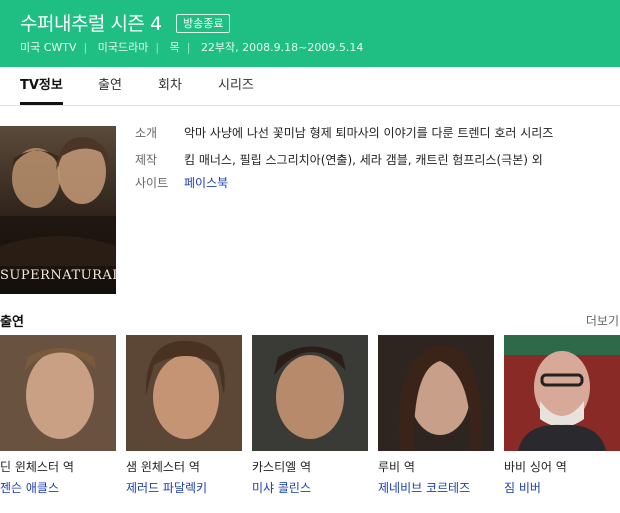 This screenshot has height=513, width=620. Describe the element at coordinates (282, 47) in the screenshot. I see `meta-episodes: 22부작, 2008.9.18~2009.5.14` at that location.